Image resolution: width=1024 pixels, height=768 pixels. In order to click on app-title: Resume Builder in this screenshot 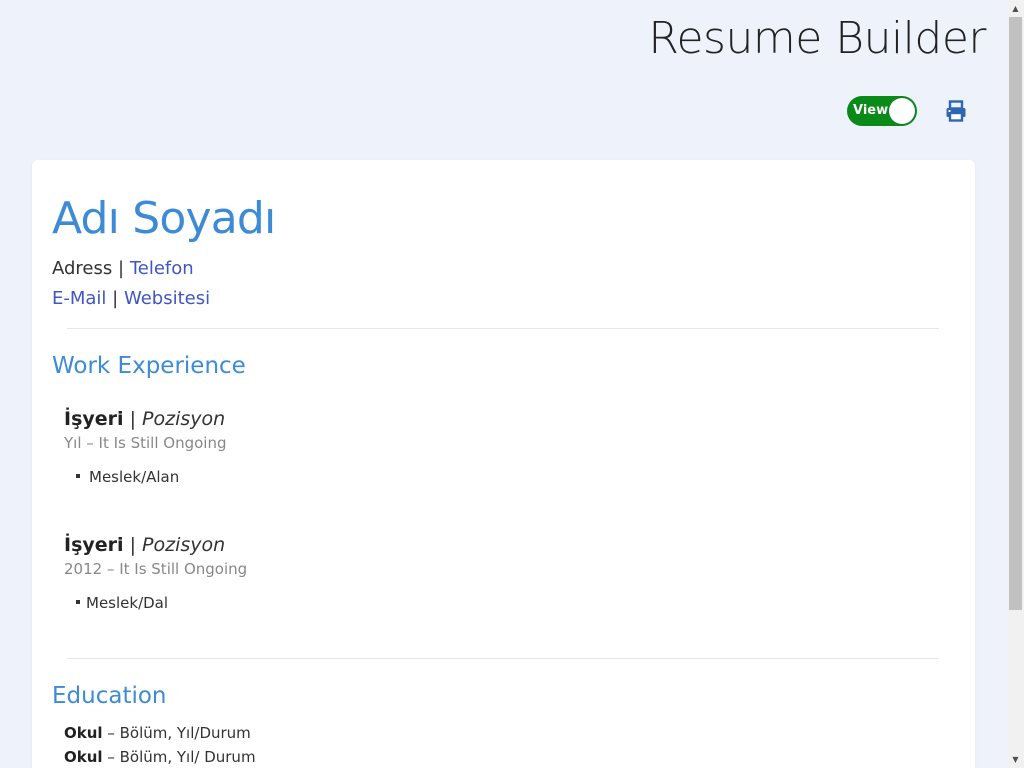, I will do `click(817, 38)`.